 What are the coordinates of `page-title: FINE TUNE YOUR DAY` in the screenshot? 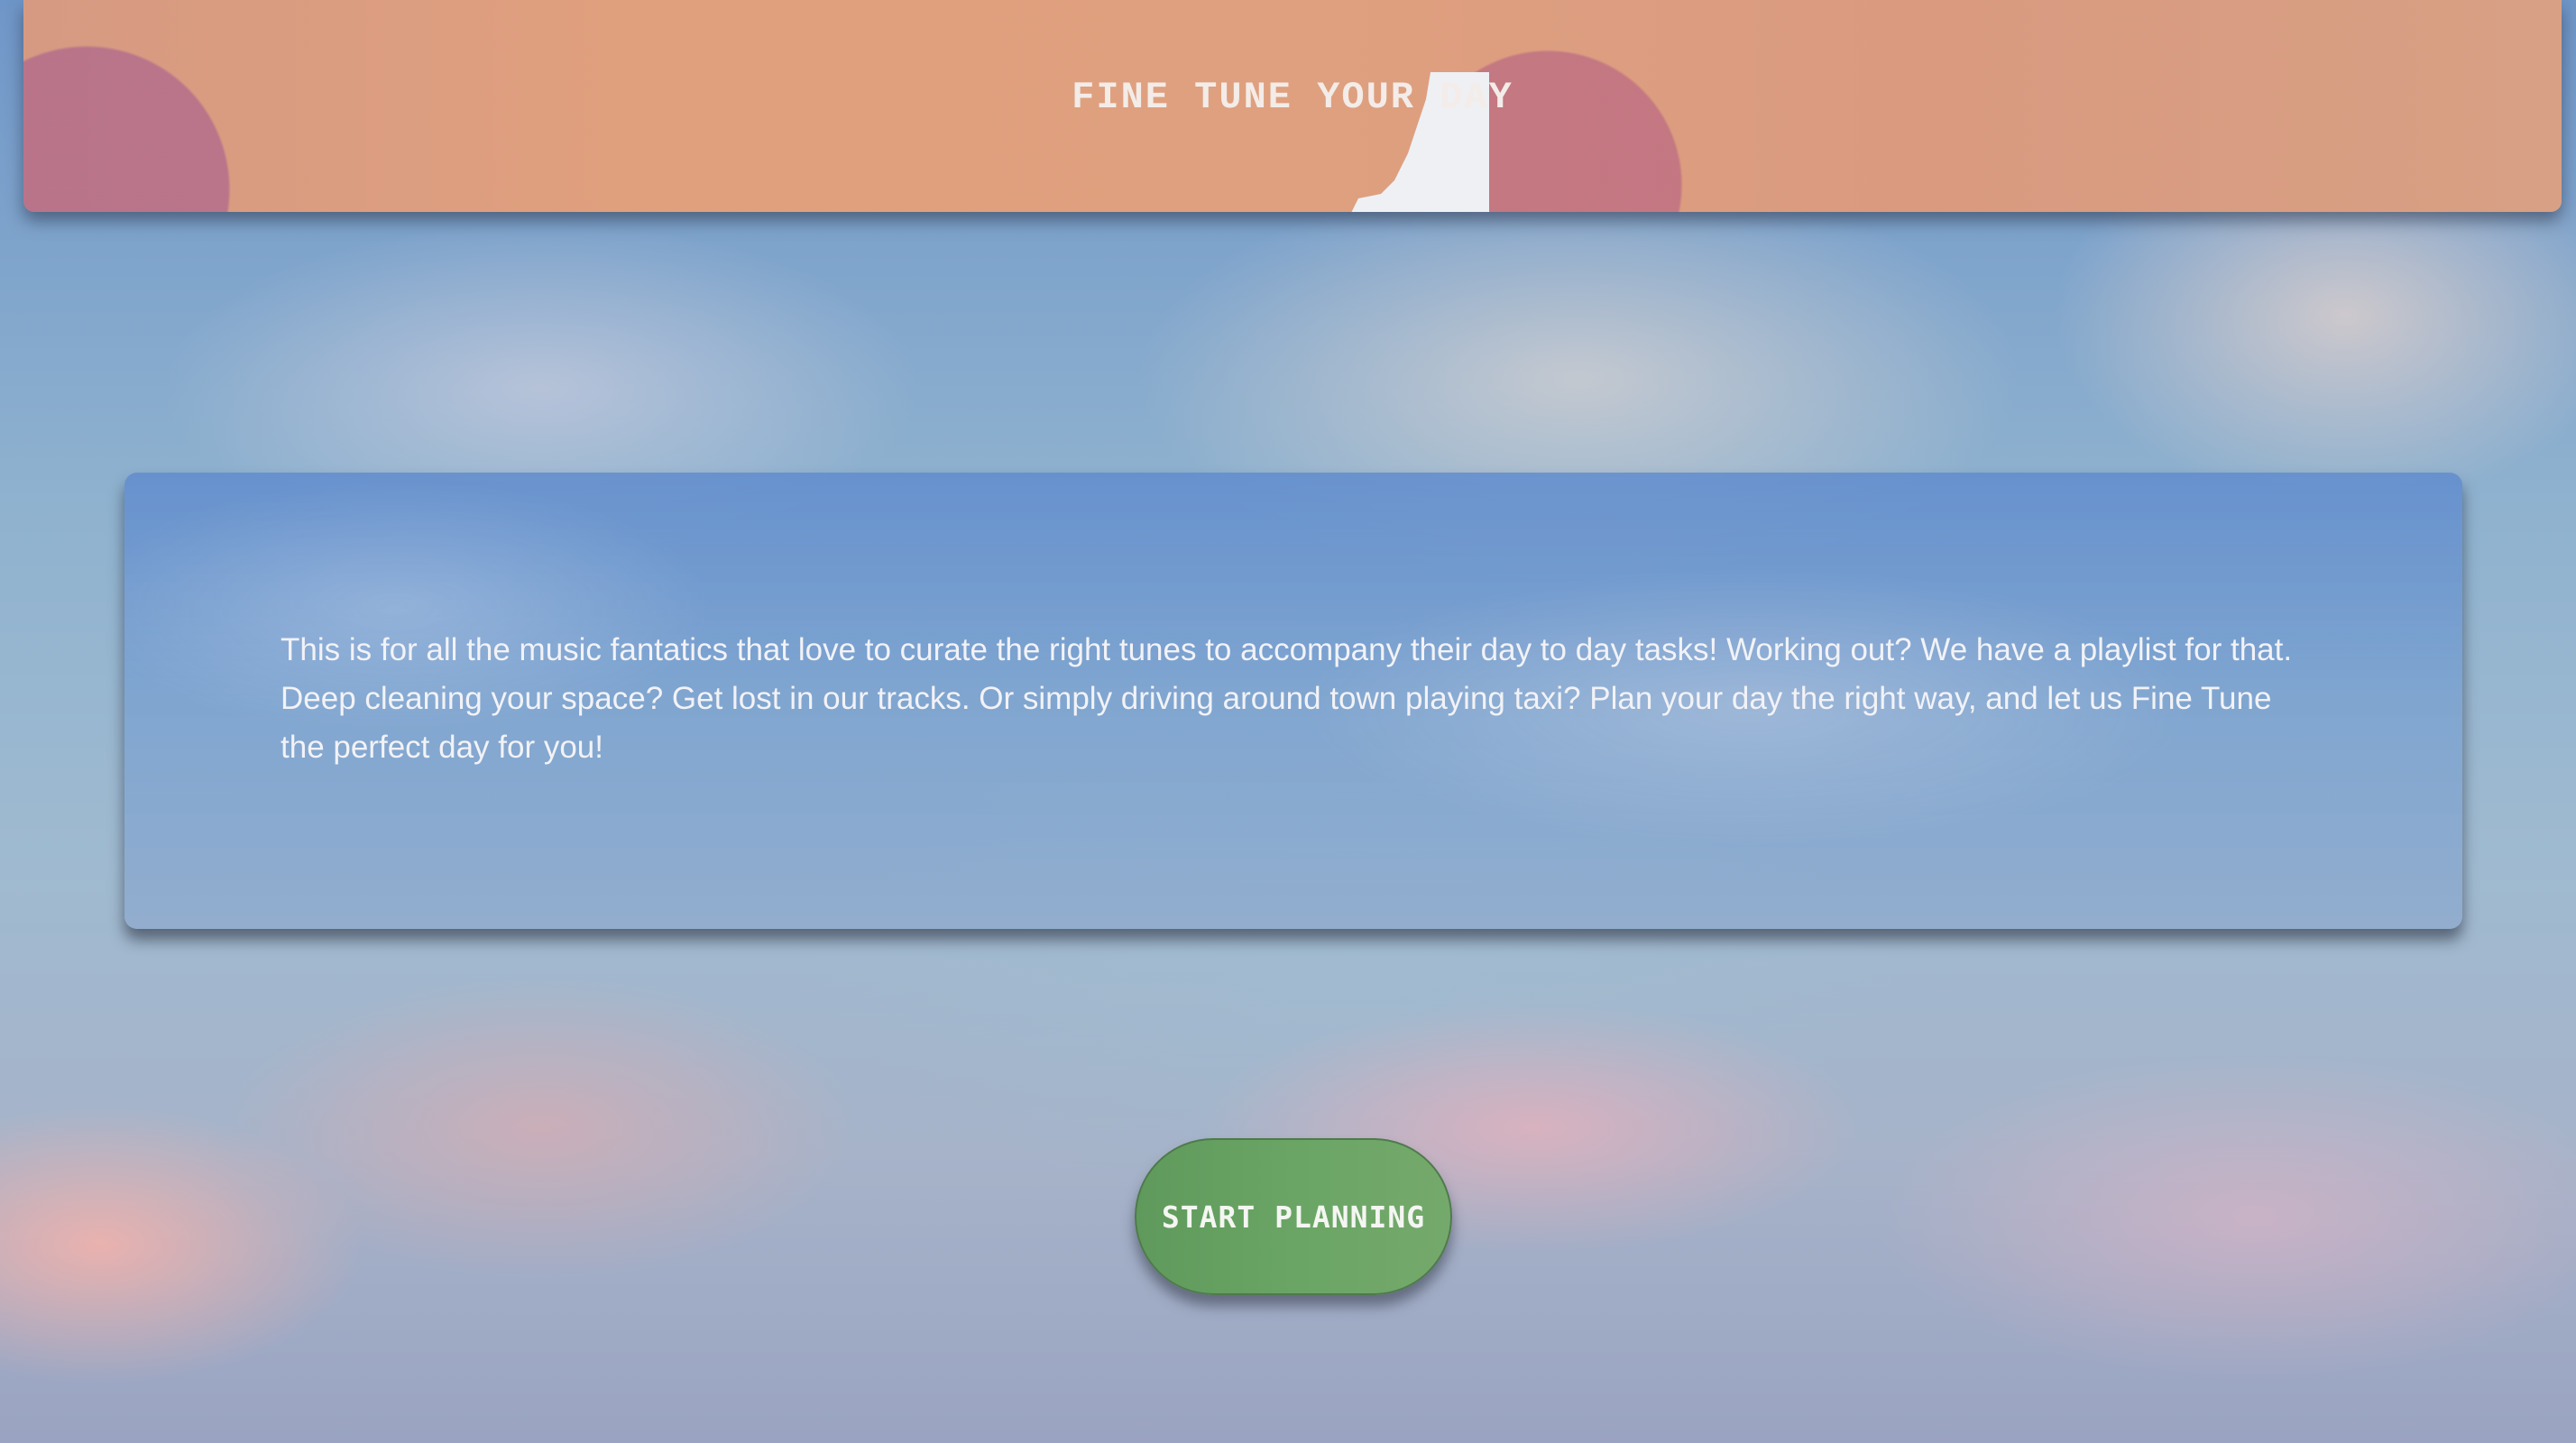 It's located at (1293, 97).